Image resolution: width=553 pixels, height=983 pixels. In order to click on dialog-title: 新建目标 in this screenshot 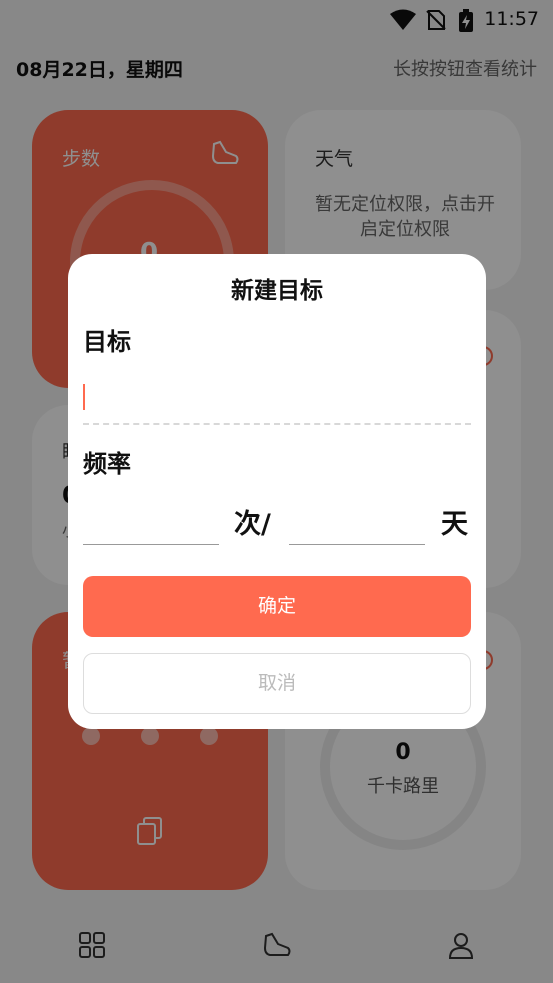, I will do `click(277, 291)`.